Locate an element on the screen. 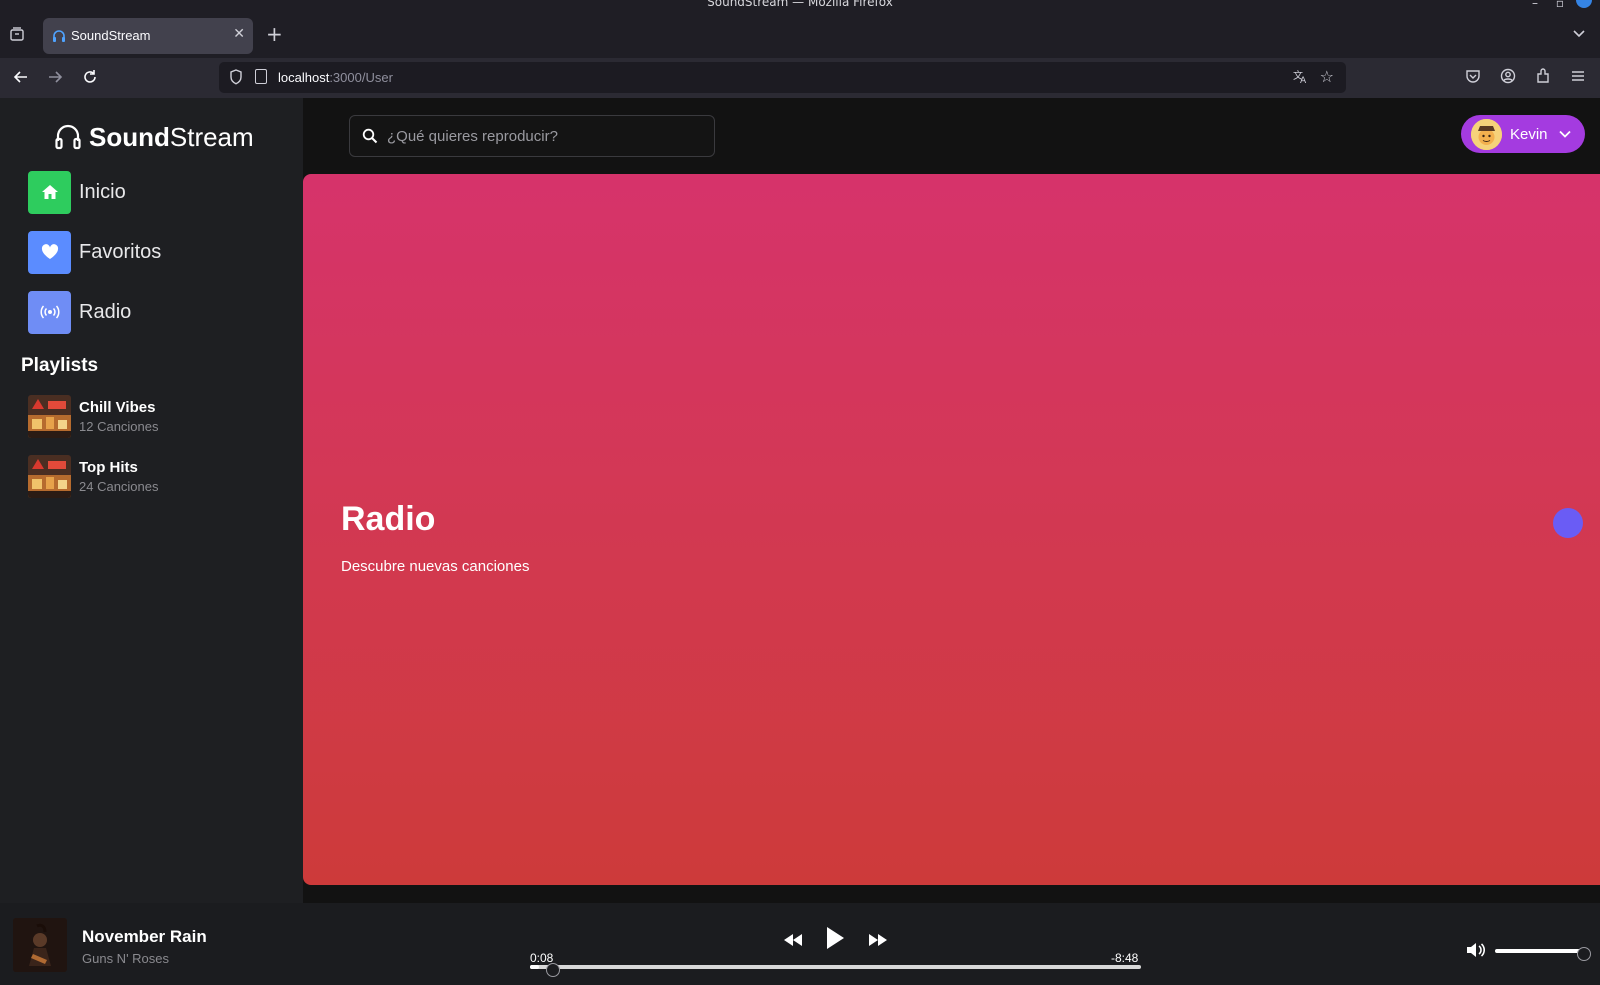 Image resolution: width=1600 pixels, height=985 pixels. logo-text-light: Stream is located at coordinates (211, 136).